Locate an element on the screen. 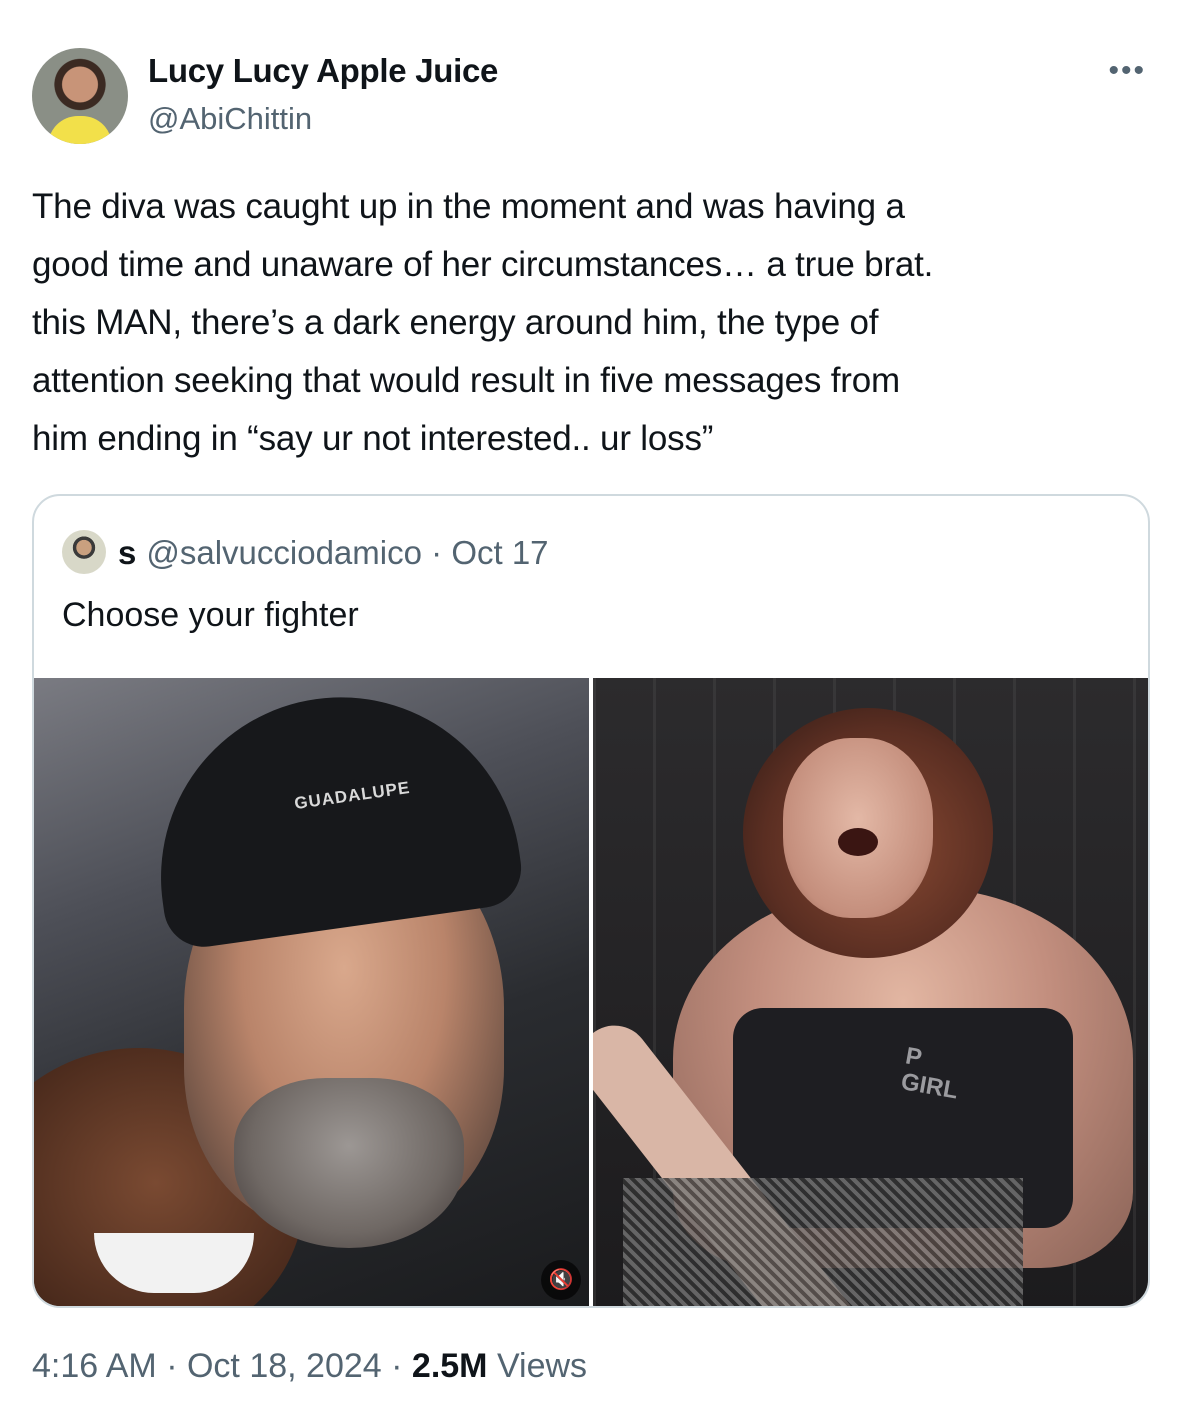 The height and width of the screenshot is (1410, 1182). quoted-author-name: s is located at coordinates (127, 552).